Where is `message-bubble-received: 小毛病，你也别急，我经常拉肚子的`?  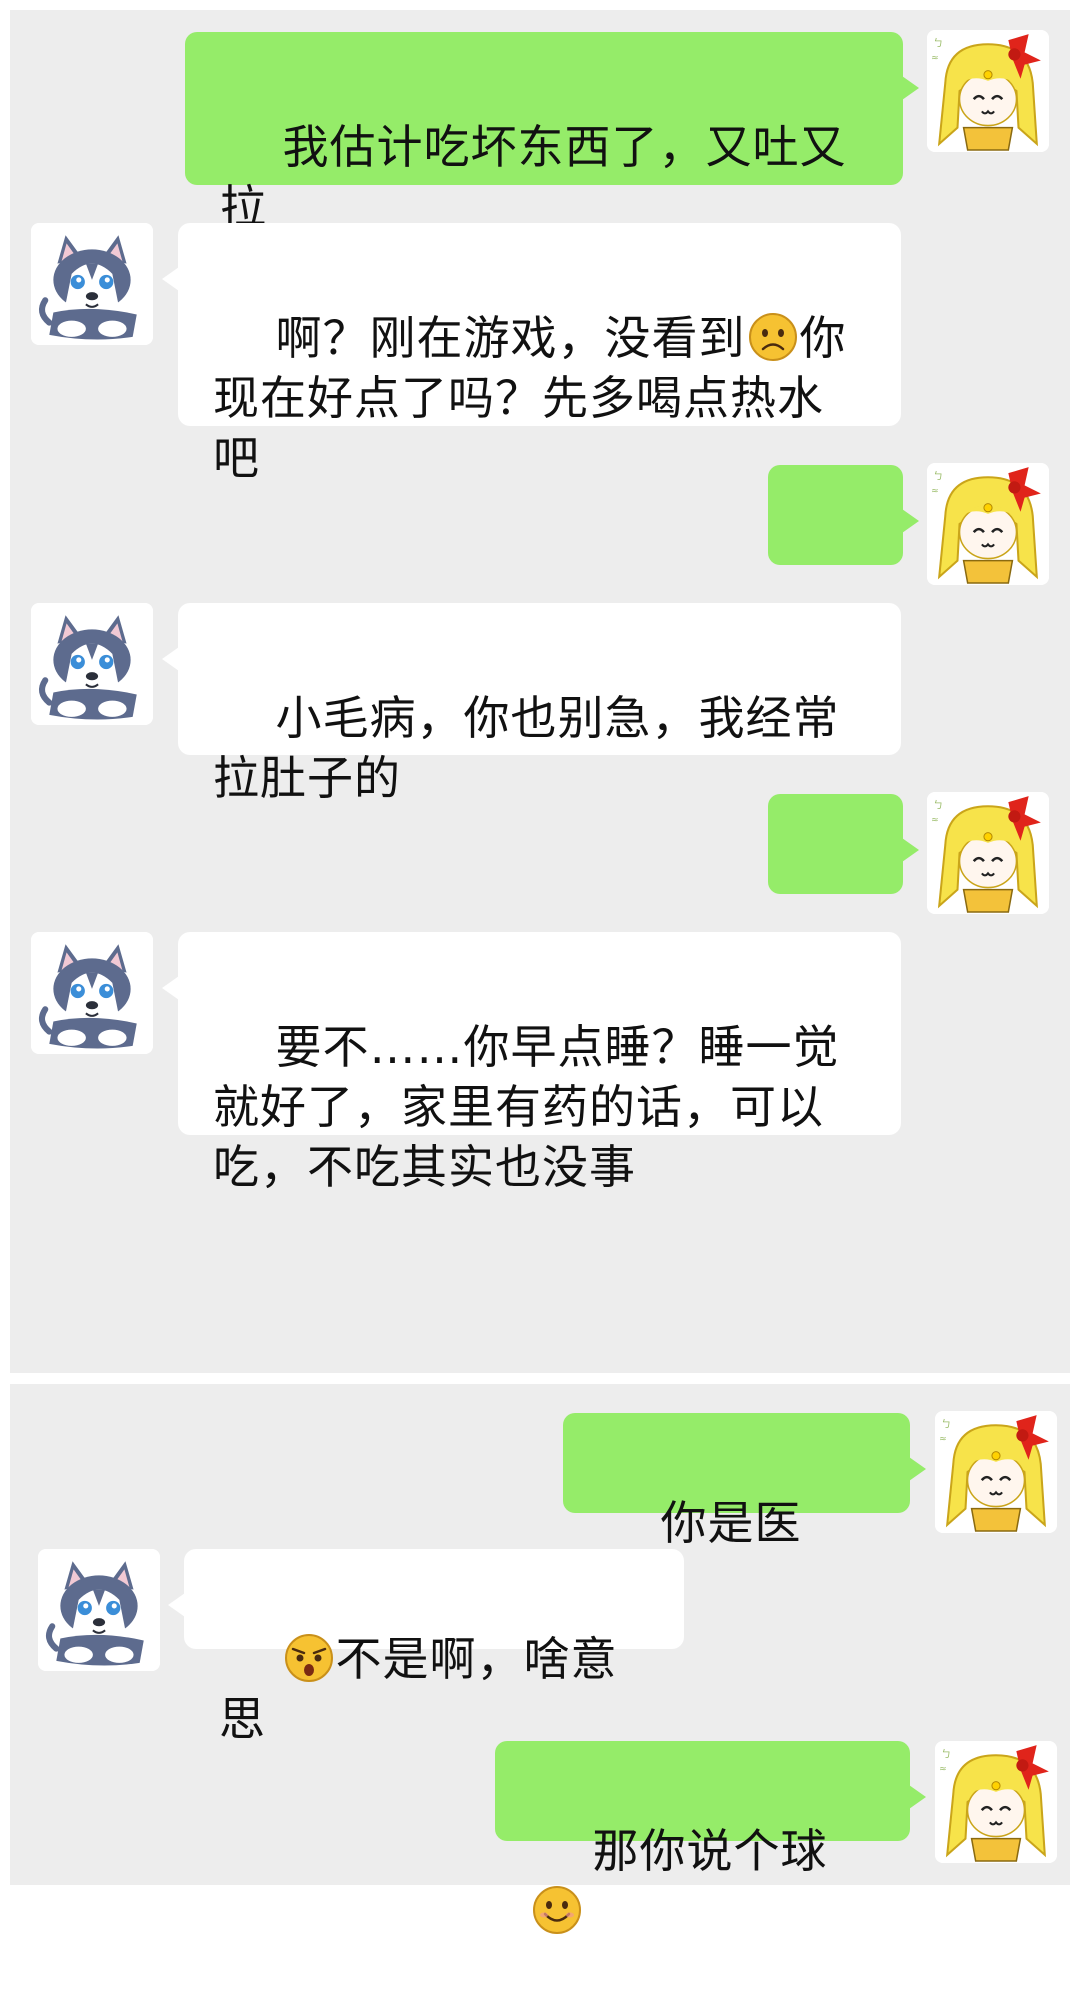
message-bubble-received: 小毛病，你也别急，我经常拉肚子的 is located at coordinates (531, 704).